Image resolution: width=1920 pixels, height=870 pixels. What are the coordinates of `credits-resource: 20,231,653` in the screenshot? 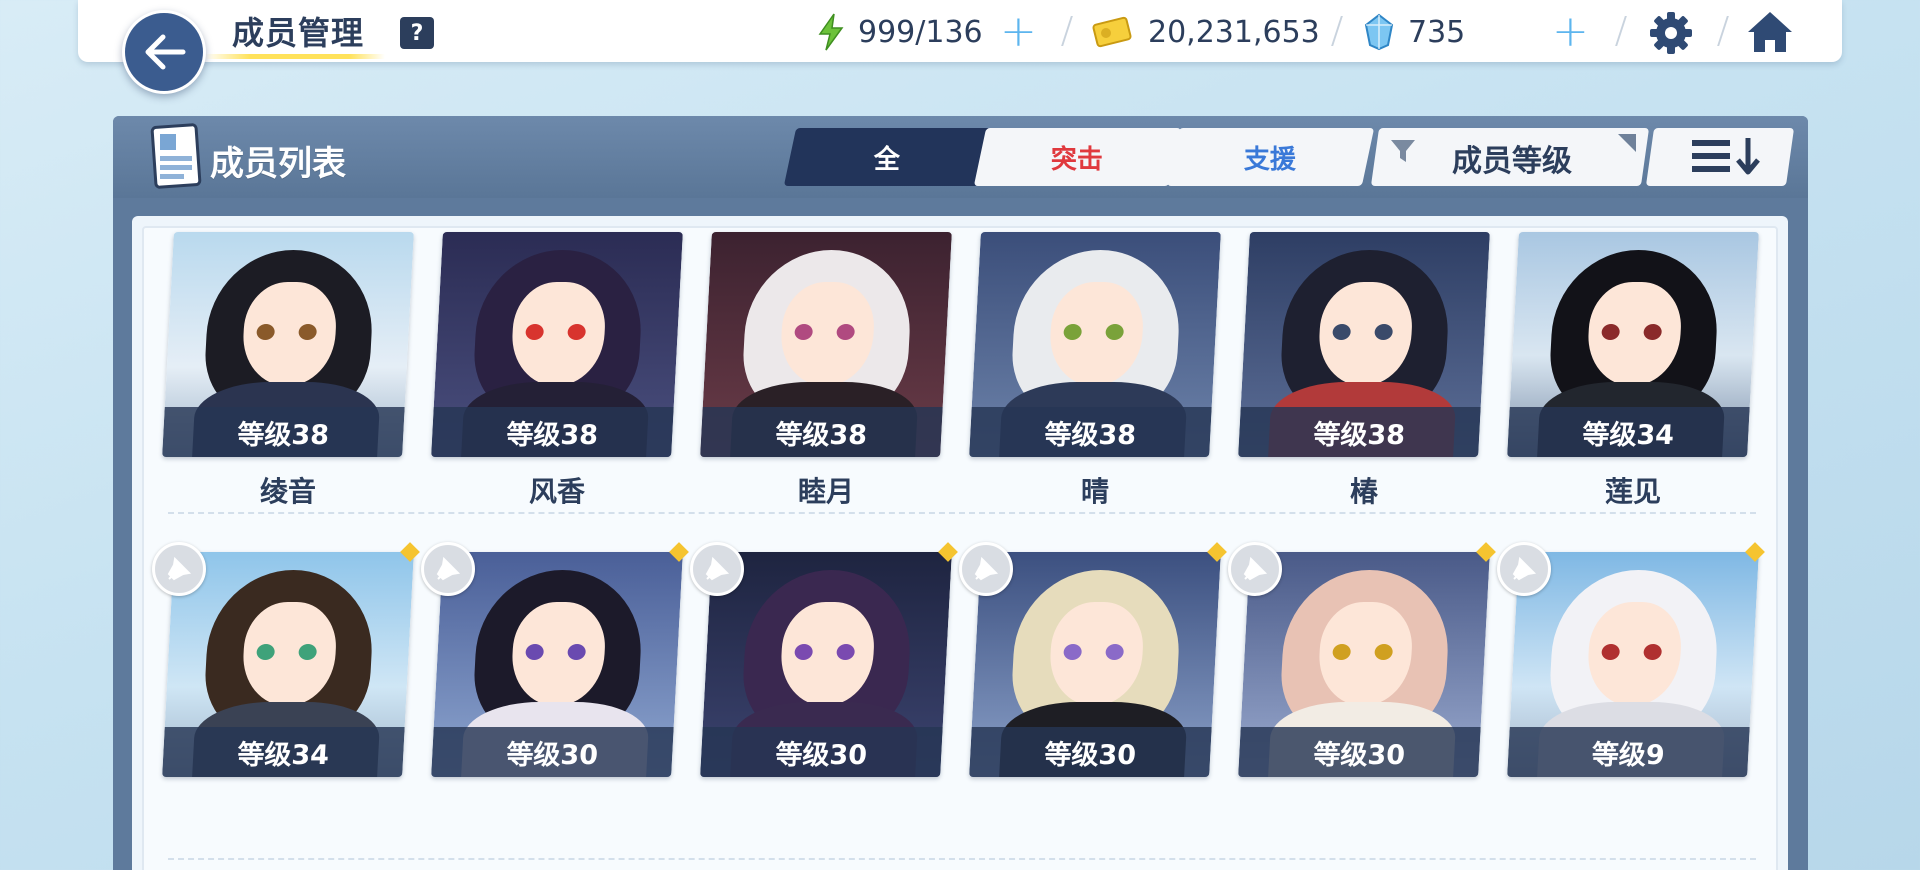 It's located at (1206, 32).